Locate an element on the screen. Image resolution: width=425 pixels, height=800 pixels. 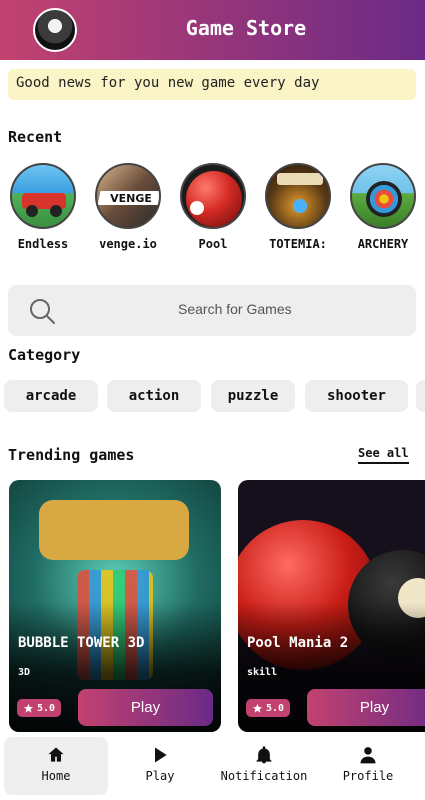
recent-item-totemia: TOTEMIA: is located at coordinates (298, 207).